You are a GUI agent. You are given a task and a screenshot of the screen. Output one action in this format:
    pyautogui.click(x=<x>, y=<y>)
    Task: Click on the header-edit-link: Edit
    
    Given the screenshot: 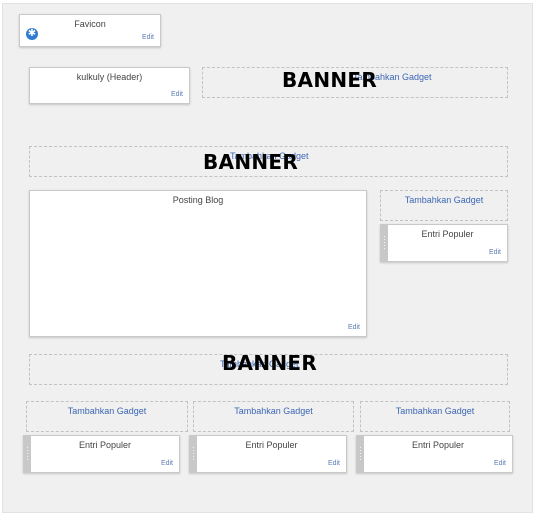 What is the action you would take?
    pyautogui.click(x=177, y=95)
    